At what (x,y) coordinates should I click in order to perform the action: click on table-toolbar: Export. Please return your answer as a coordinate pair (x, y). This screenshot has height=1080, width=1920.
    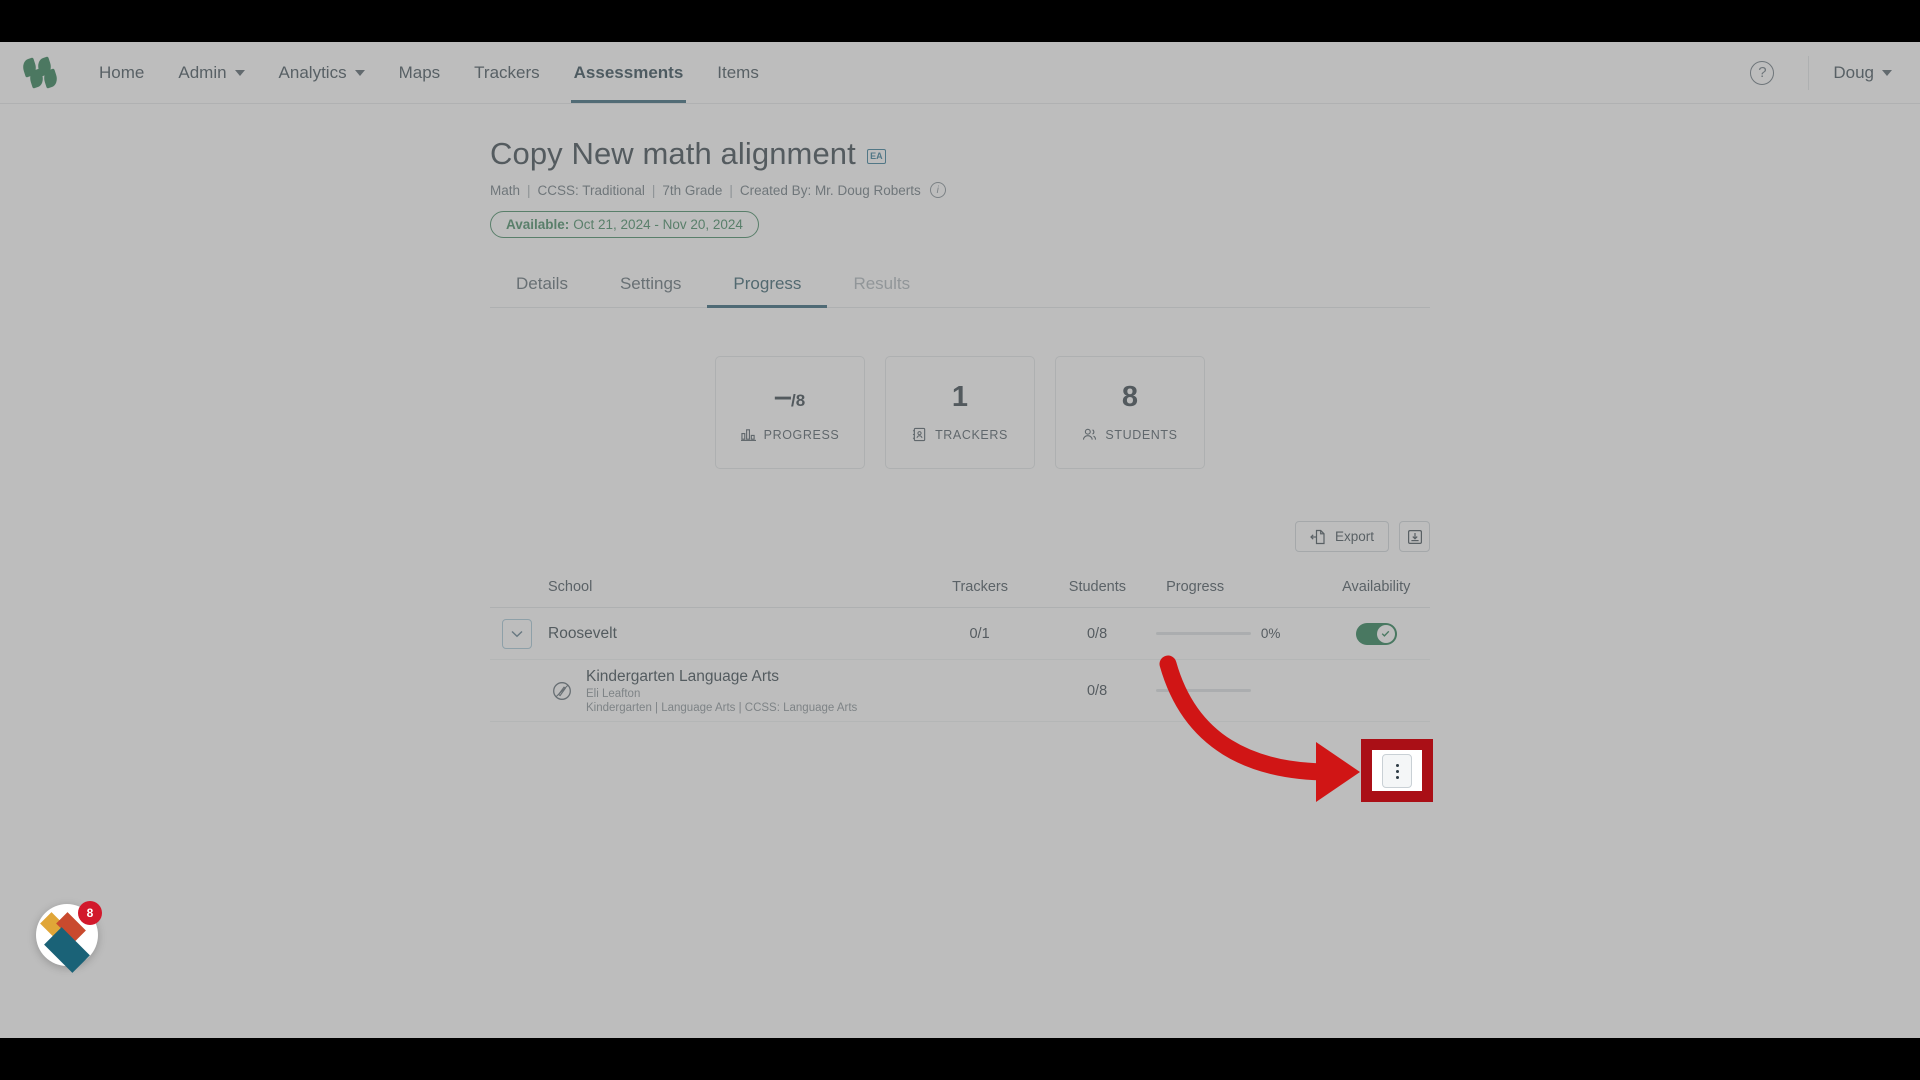
    Looking at the image, I should click on (960, 536).